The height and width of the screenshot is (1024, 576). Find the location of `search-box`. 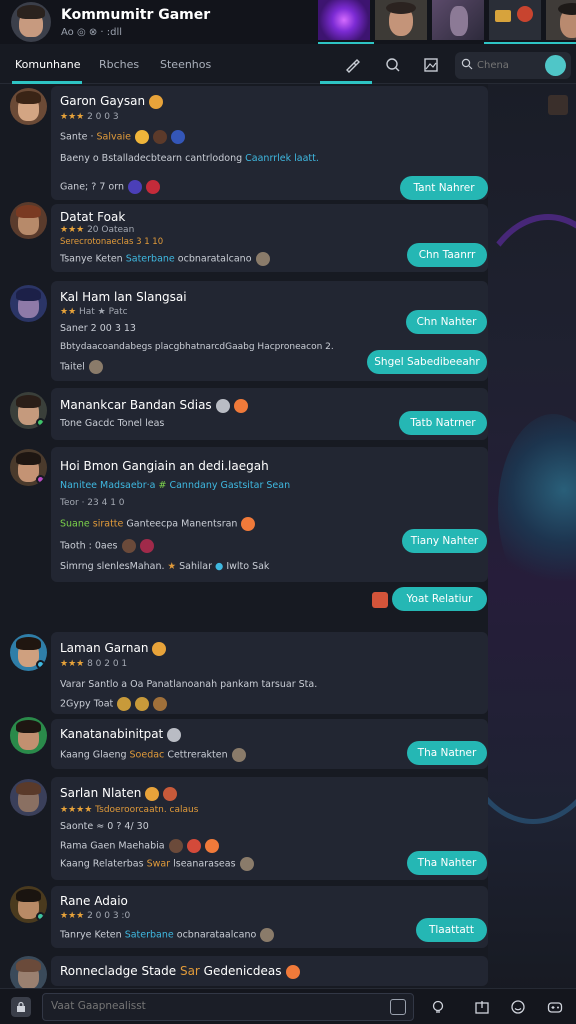

search-box is located at coordinates (513, 65).